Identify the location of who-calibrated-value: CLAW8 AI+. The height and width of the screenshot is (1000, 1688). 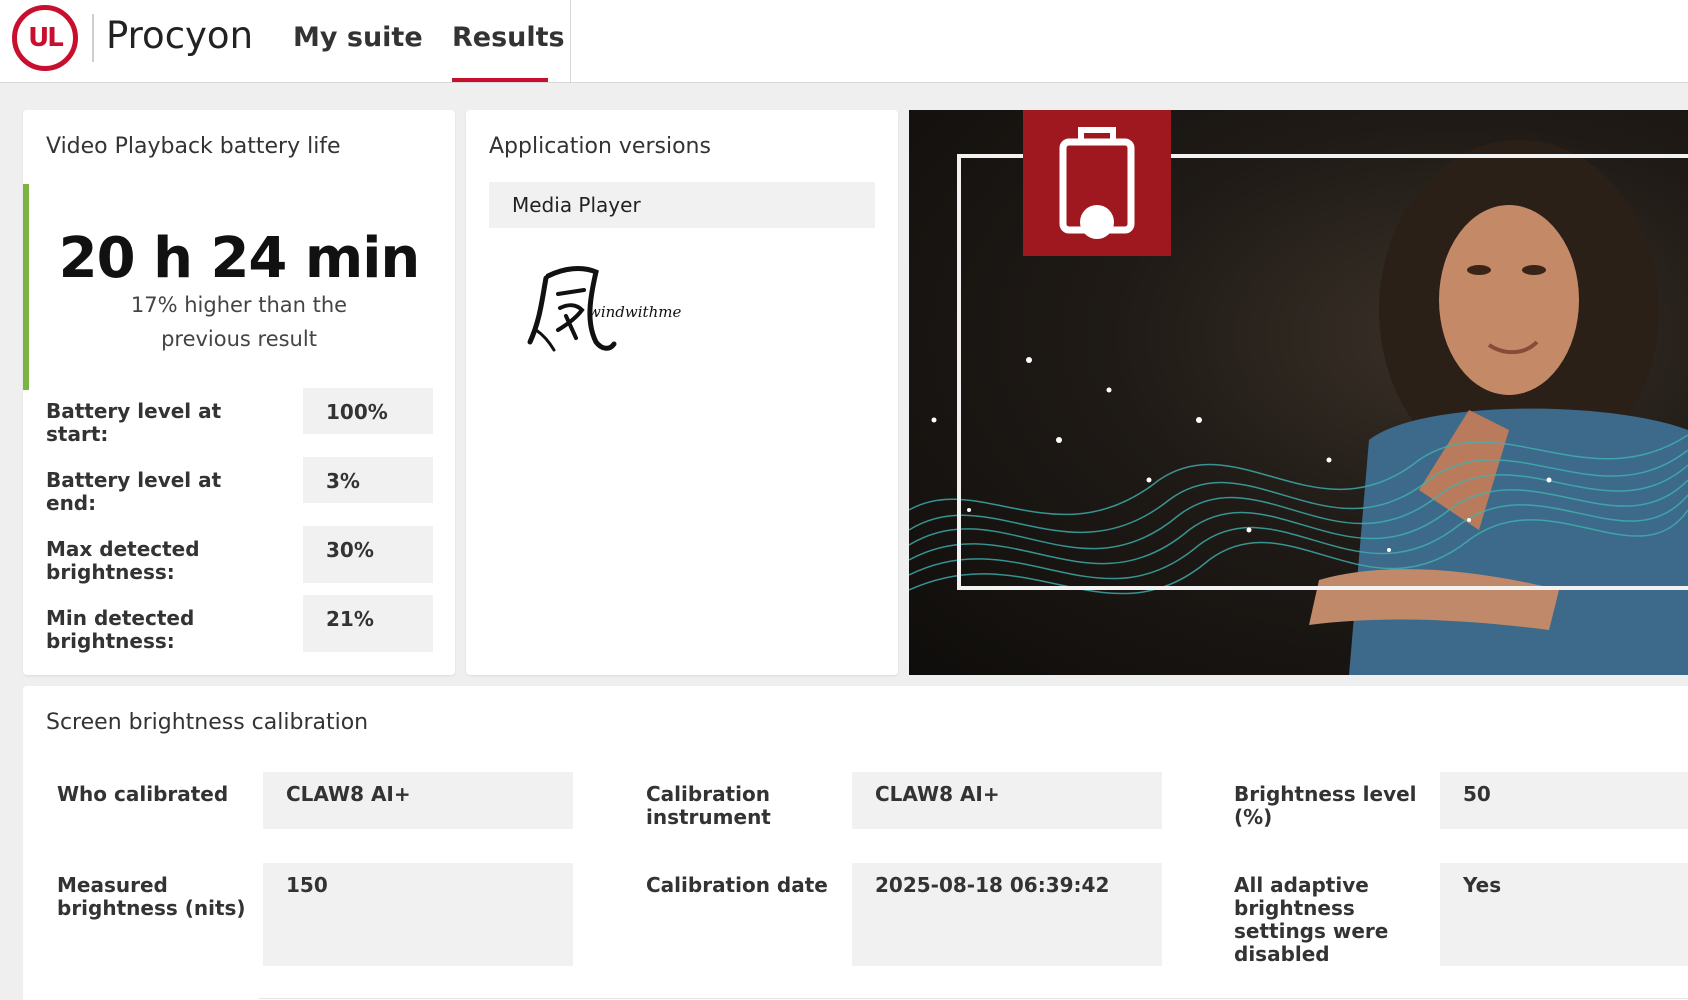
(418, 800).